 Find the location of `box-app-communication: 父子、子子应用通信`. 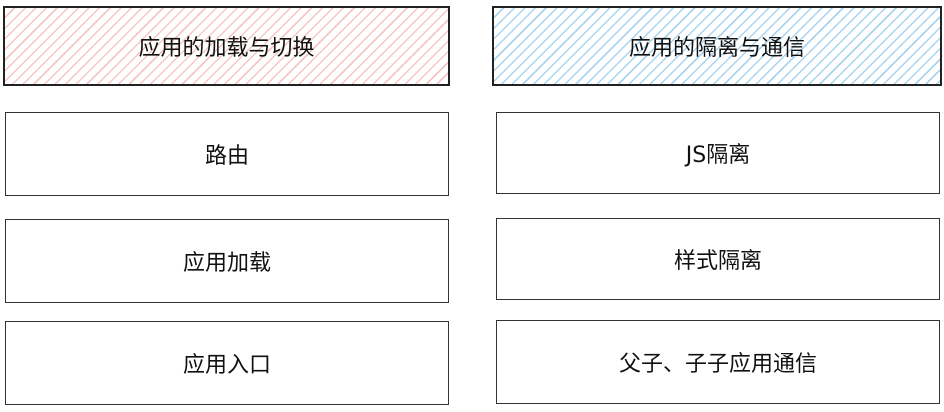

box-app-communication: 父子、子子应用通信 is located at coordinates (718, 362).